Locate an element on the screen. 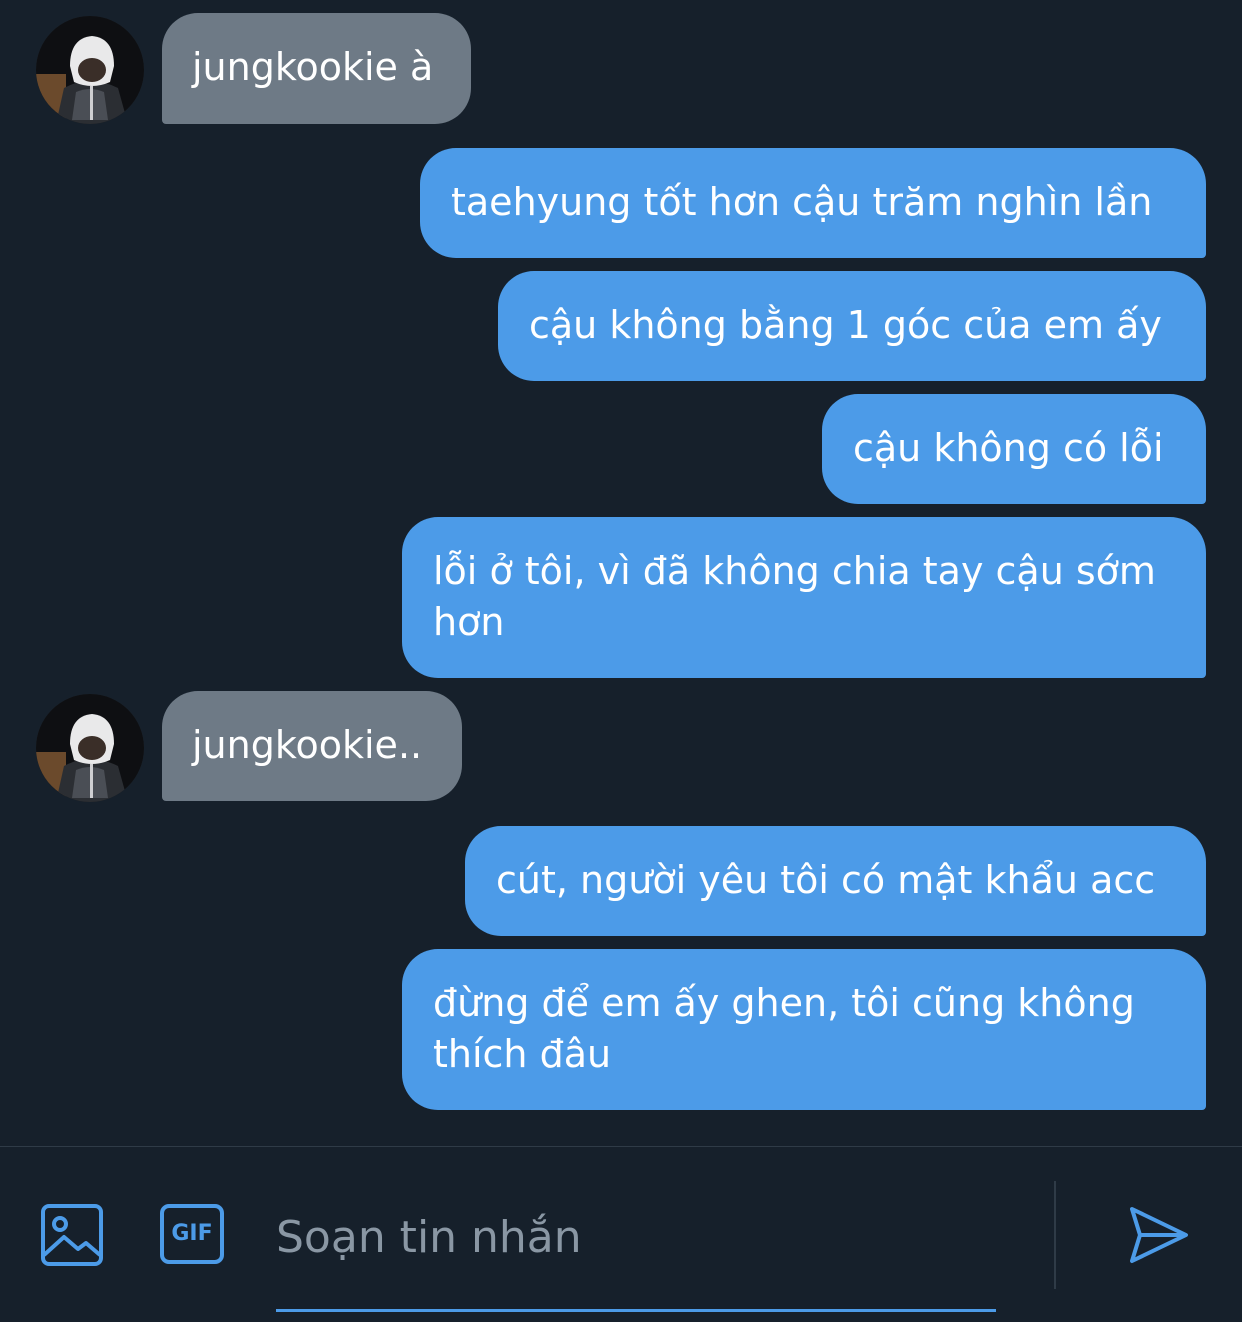 Image resolution: width=1242 pixels, height=1322 pixels. image-icon is located at coordinates (72, 1235).